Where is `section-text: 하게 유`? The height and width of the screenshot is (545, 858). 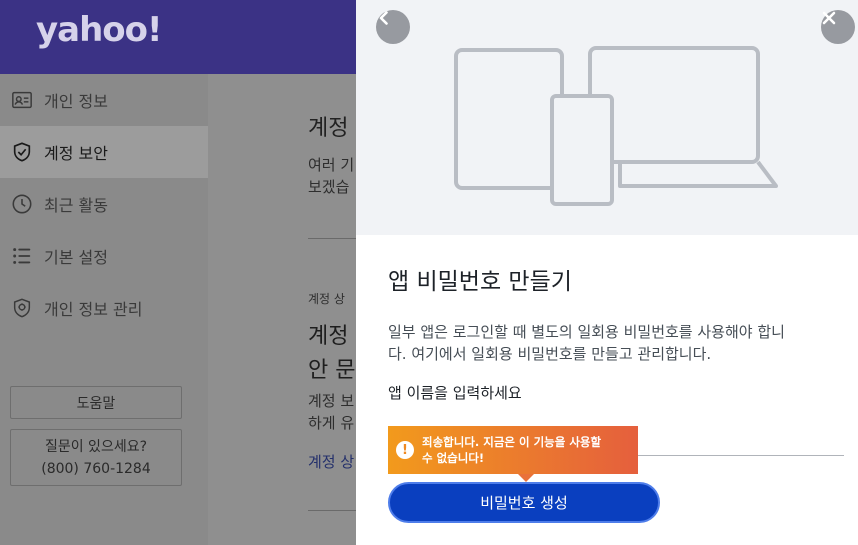
section-text: 하게 유 is located at coordinates (331, 423).